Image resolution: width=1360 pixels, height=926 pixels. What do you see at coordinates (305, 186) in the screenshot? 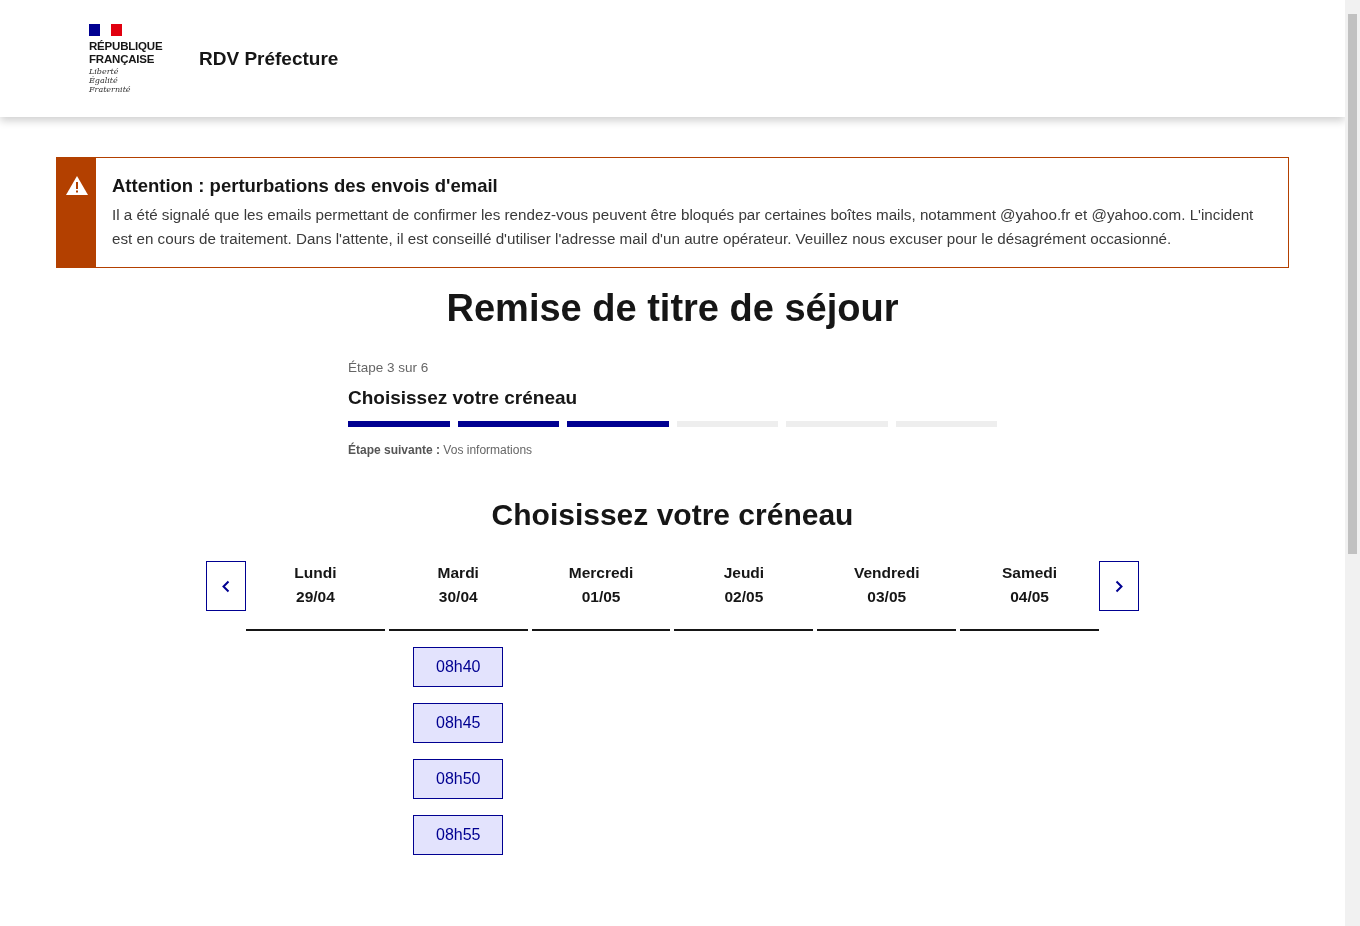
I see `alert-title: Attention : perturbations des envois d'email` at bounding box center [305, 186].